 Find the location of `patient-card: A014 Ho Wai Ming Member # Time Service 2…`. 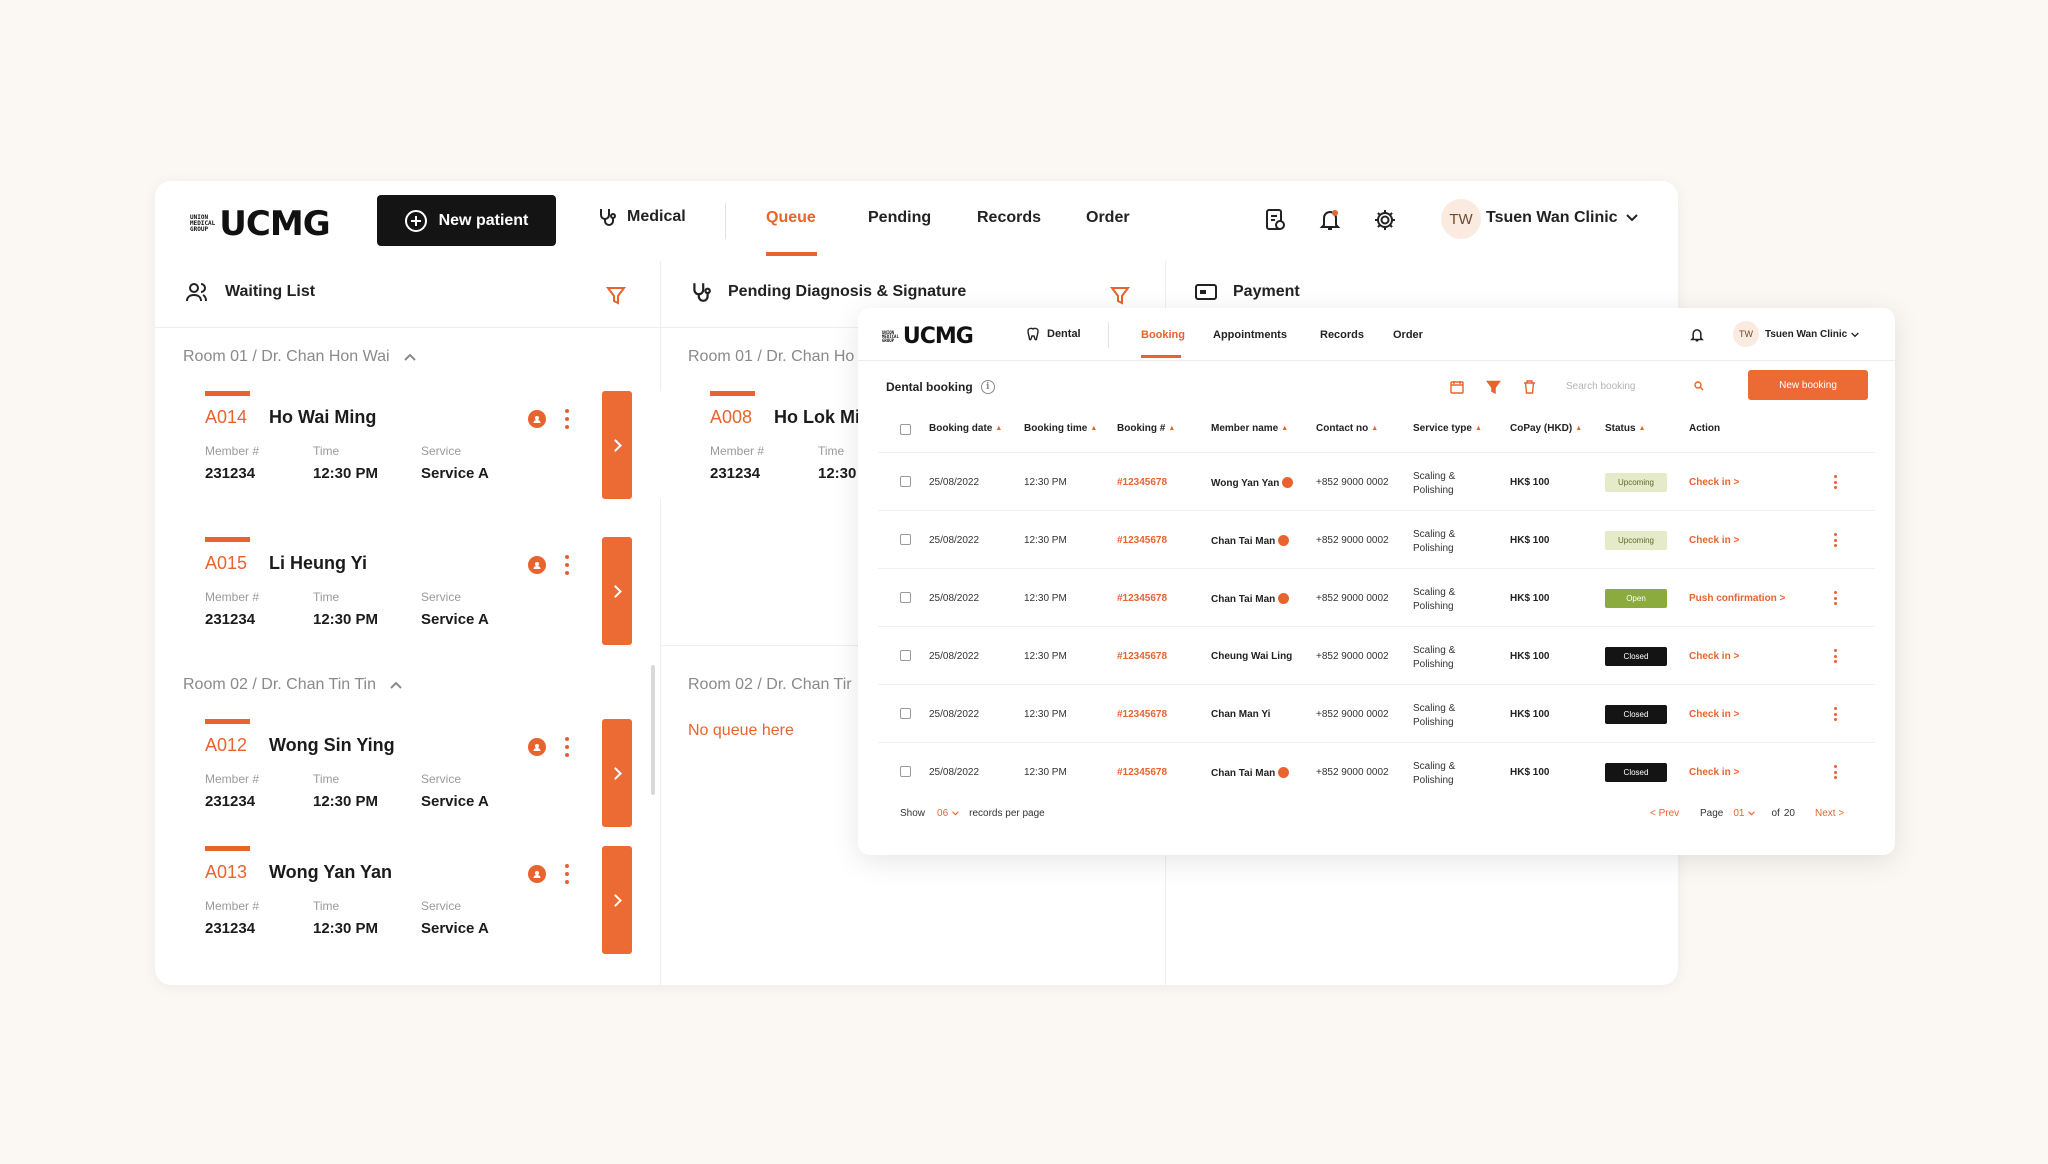

patient-card: A014 Ho Wai Ming Member # Time Service 2… is located at coordinates (393, 445).